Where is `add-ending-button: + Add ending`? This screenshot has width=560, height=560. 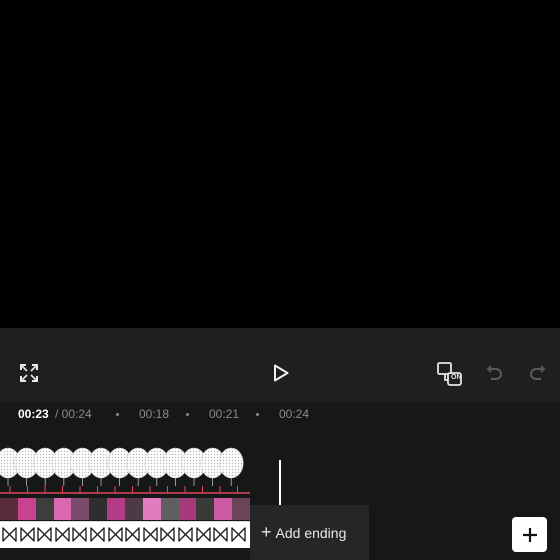 add-ending-button: + Add ending is located at coordinates (309, 532).